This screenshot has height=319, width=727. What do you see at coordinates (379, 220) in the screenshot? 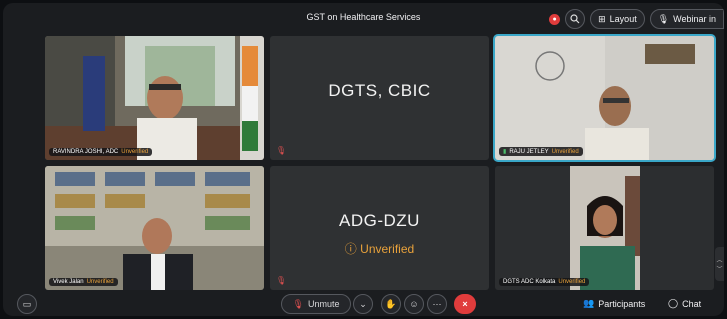
I see `participant-label: ADG-DZU` at bounding box center [379, 220].